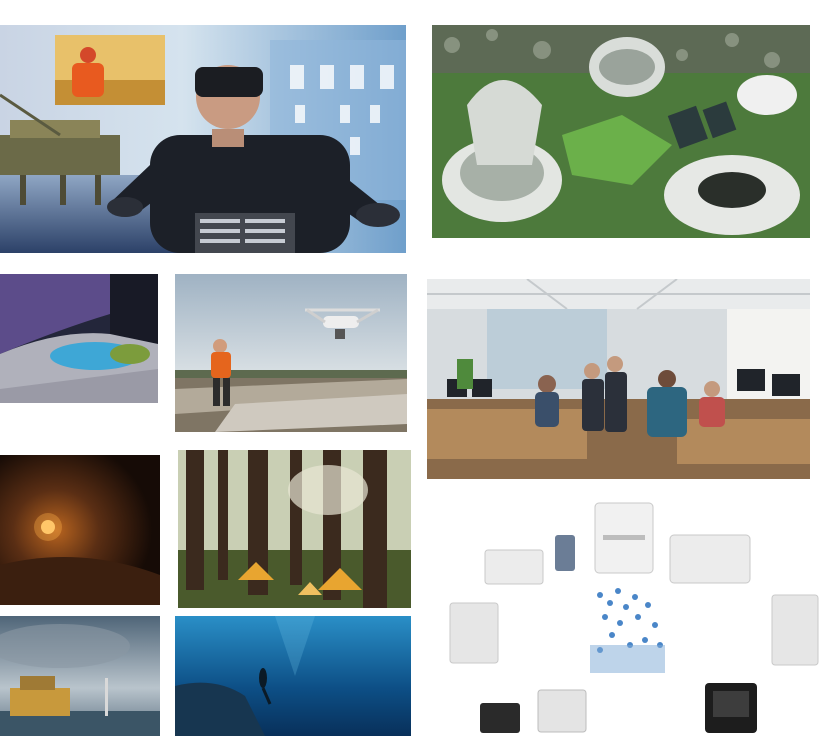  I want to click on collage-title-strip, so click(411, 8).